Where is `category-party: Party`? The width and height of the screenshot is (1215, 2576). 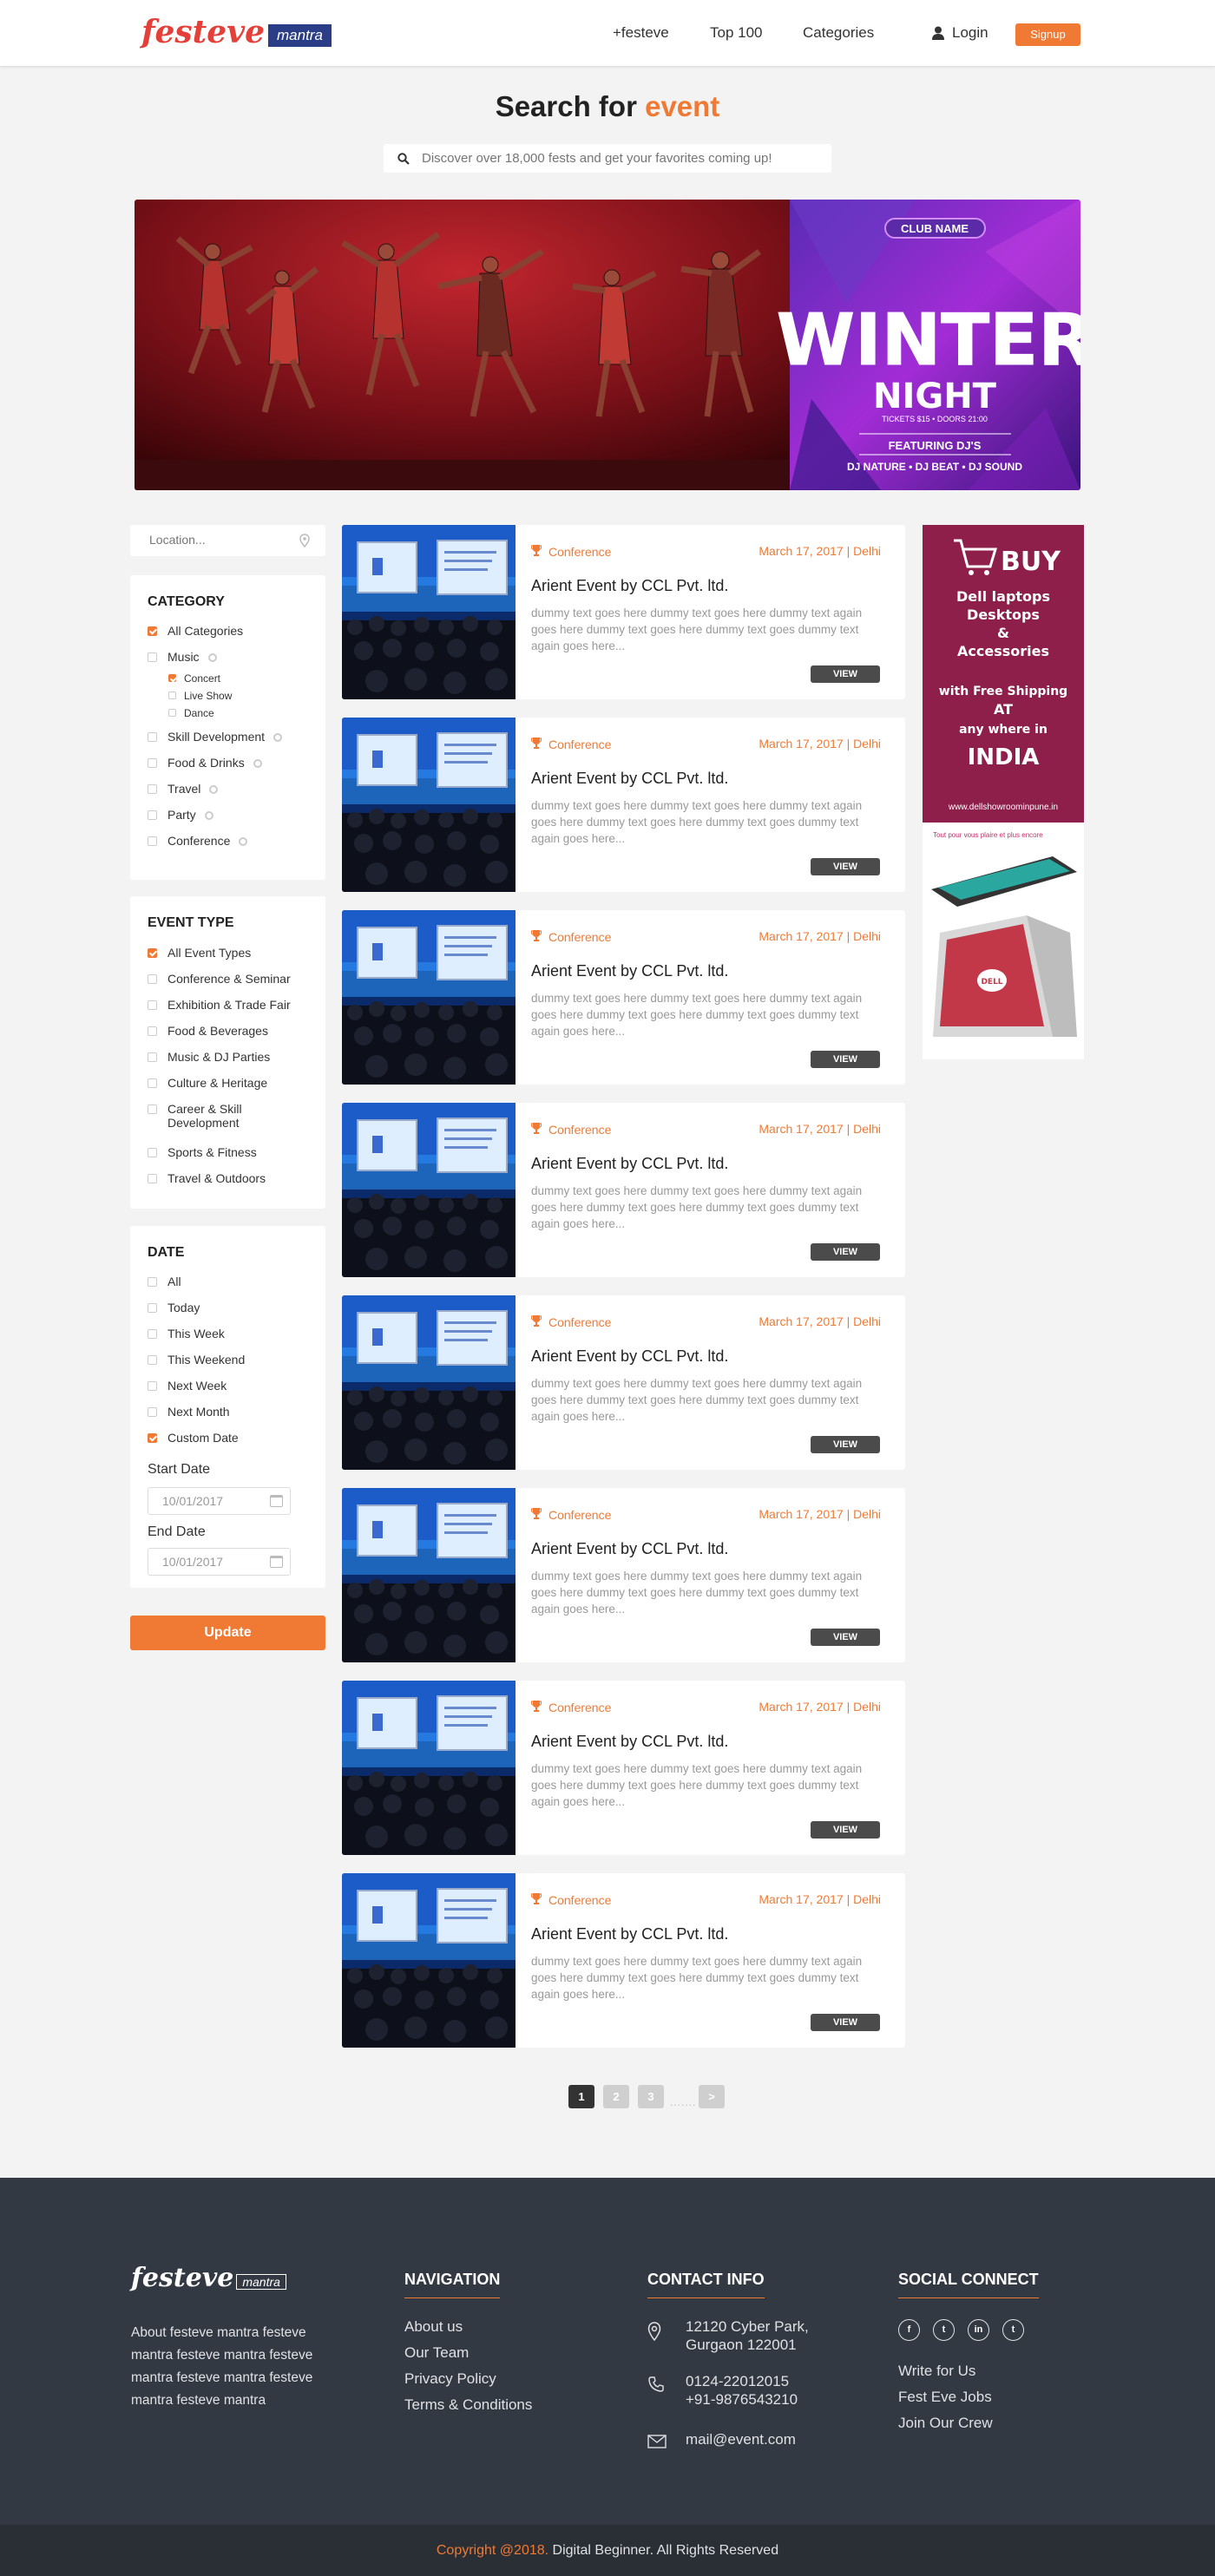 category-party: Party is located at coordinates (180, 815).